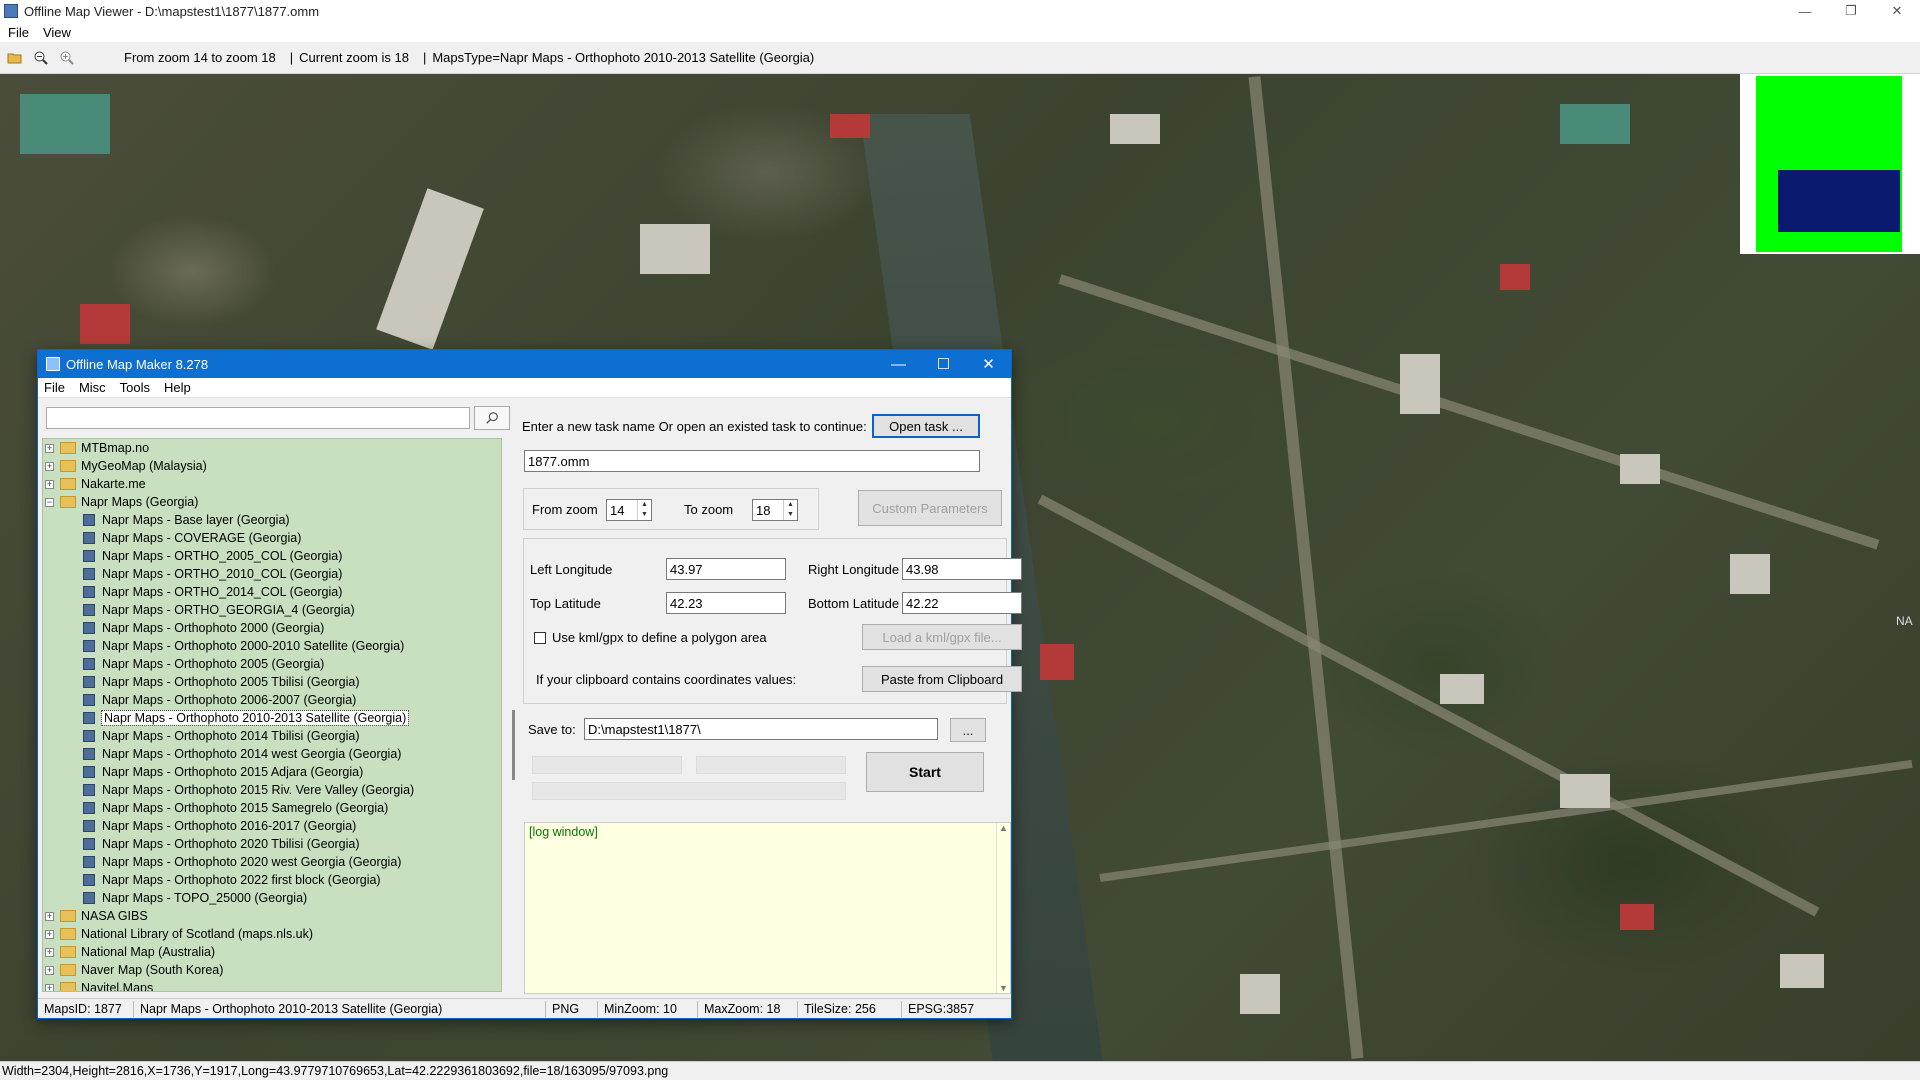 The image size is (1920, 1080). Describe the element at coordinates (962, 569) in the screenshot. I see `right-longitude-input: 43.98` at that location.